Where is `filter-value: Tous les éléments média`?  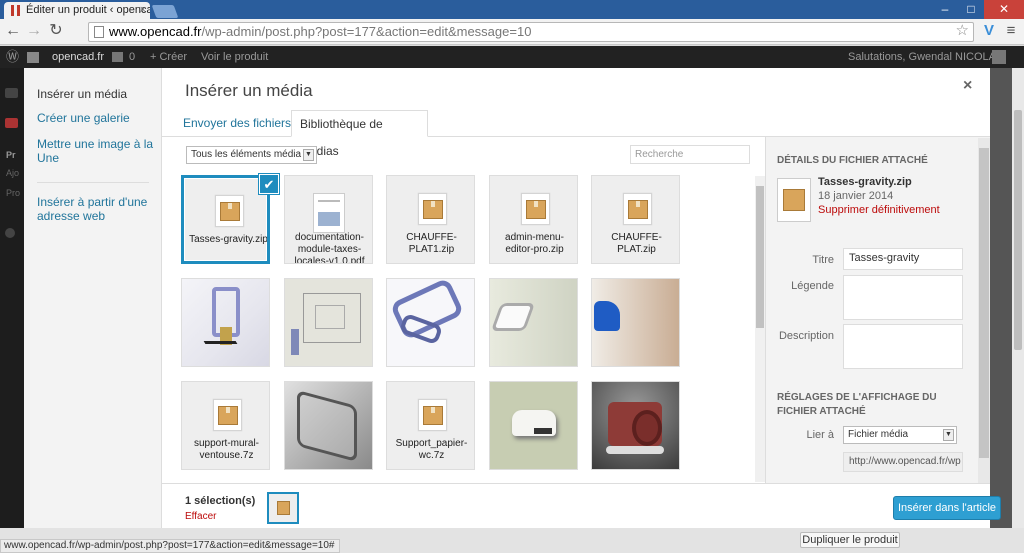 filter-value: Tous les éléments média is located at coordinates (246, 154).